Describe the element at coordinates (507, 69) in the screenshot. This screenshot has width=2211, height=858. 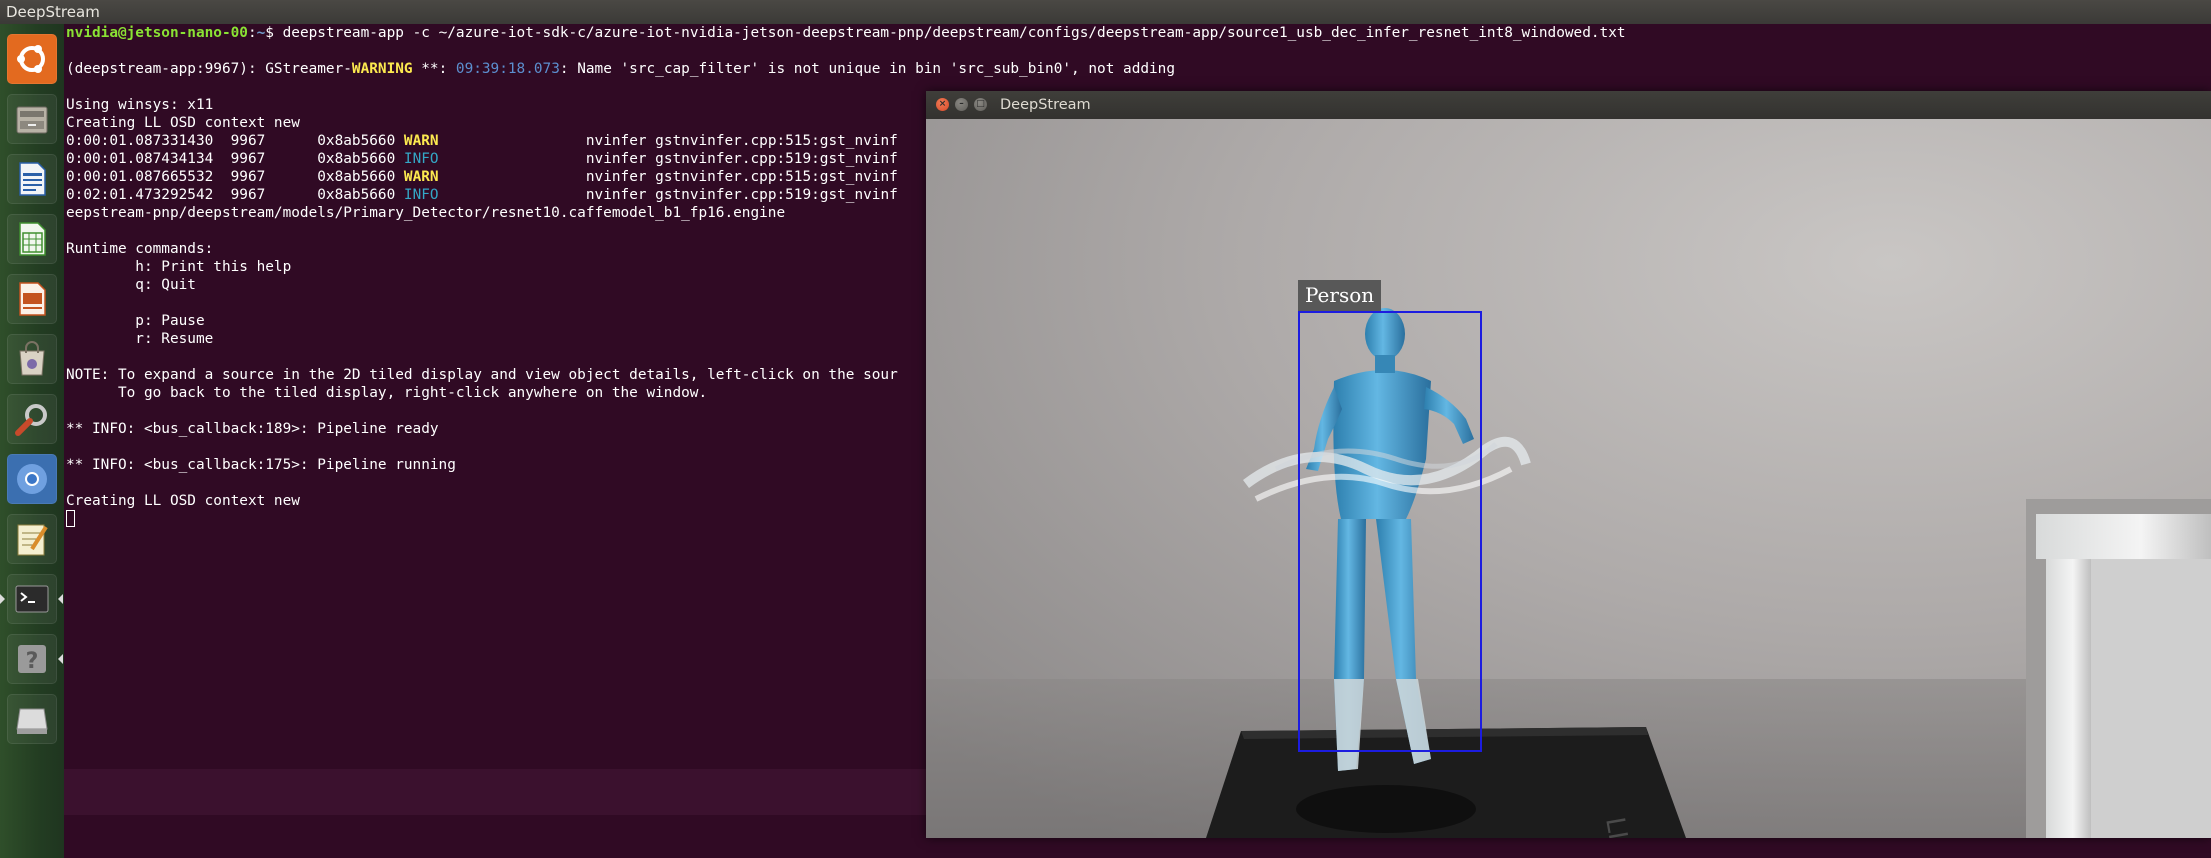
I see `warn-timestamp: 09:39:18.073` at that location.